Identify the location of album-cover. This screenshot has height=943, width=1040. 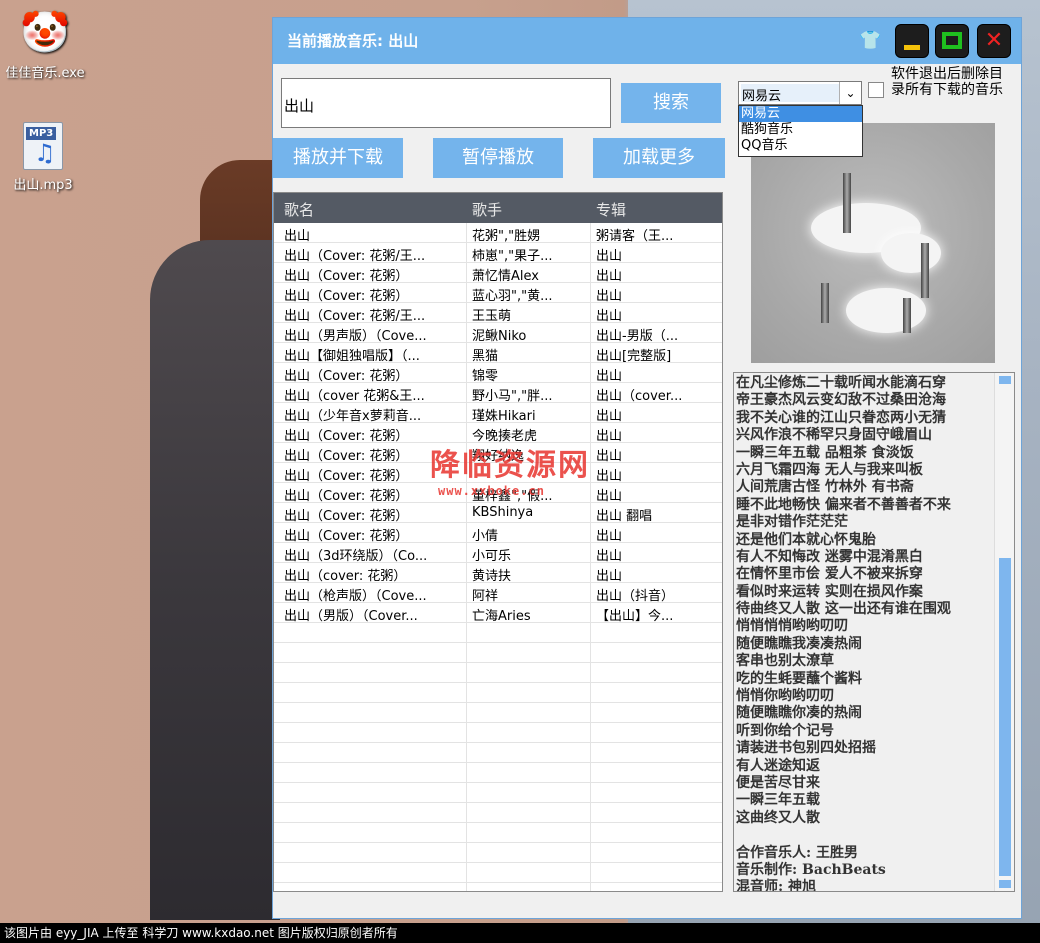
(873, 243).